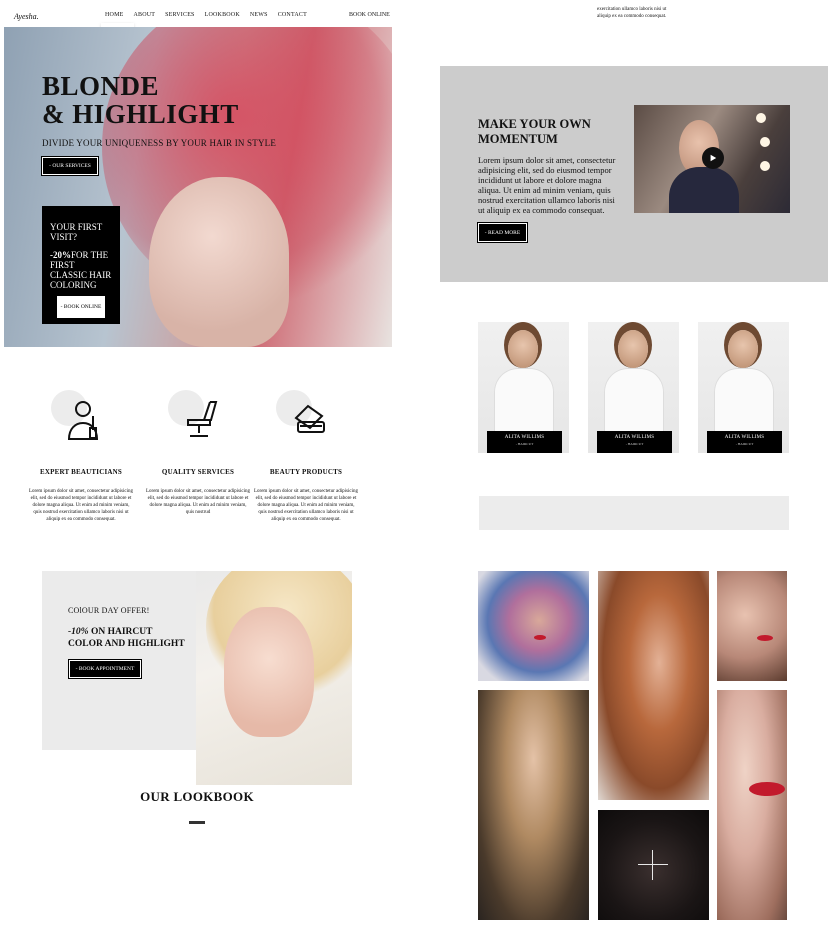  What do you see at coordinates (81, 472) in the screenshot?
I see `feature-title: EXPERT BEAUTICIANS` at bounding box center [81, 472].